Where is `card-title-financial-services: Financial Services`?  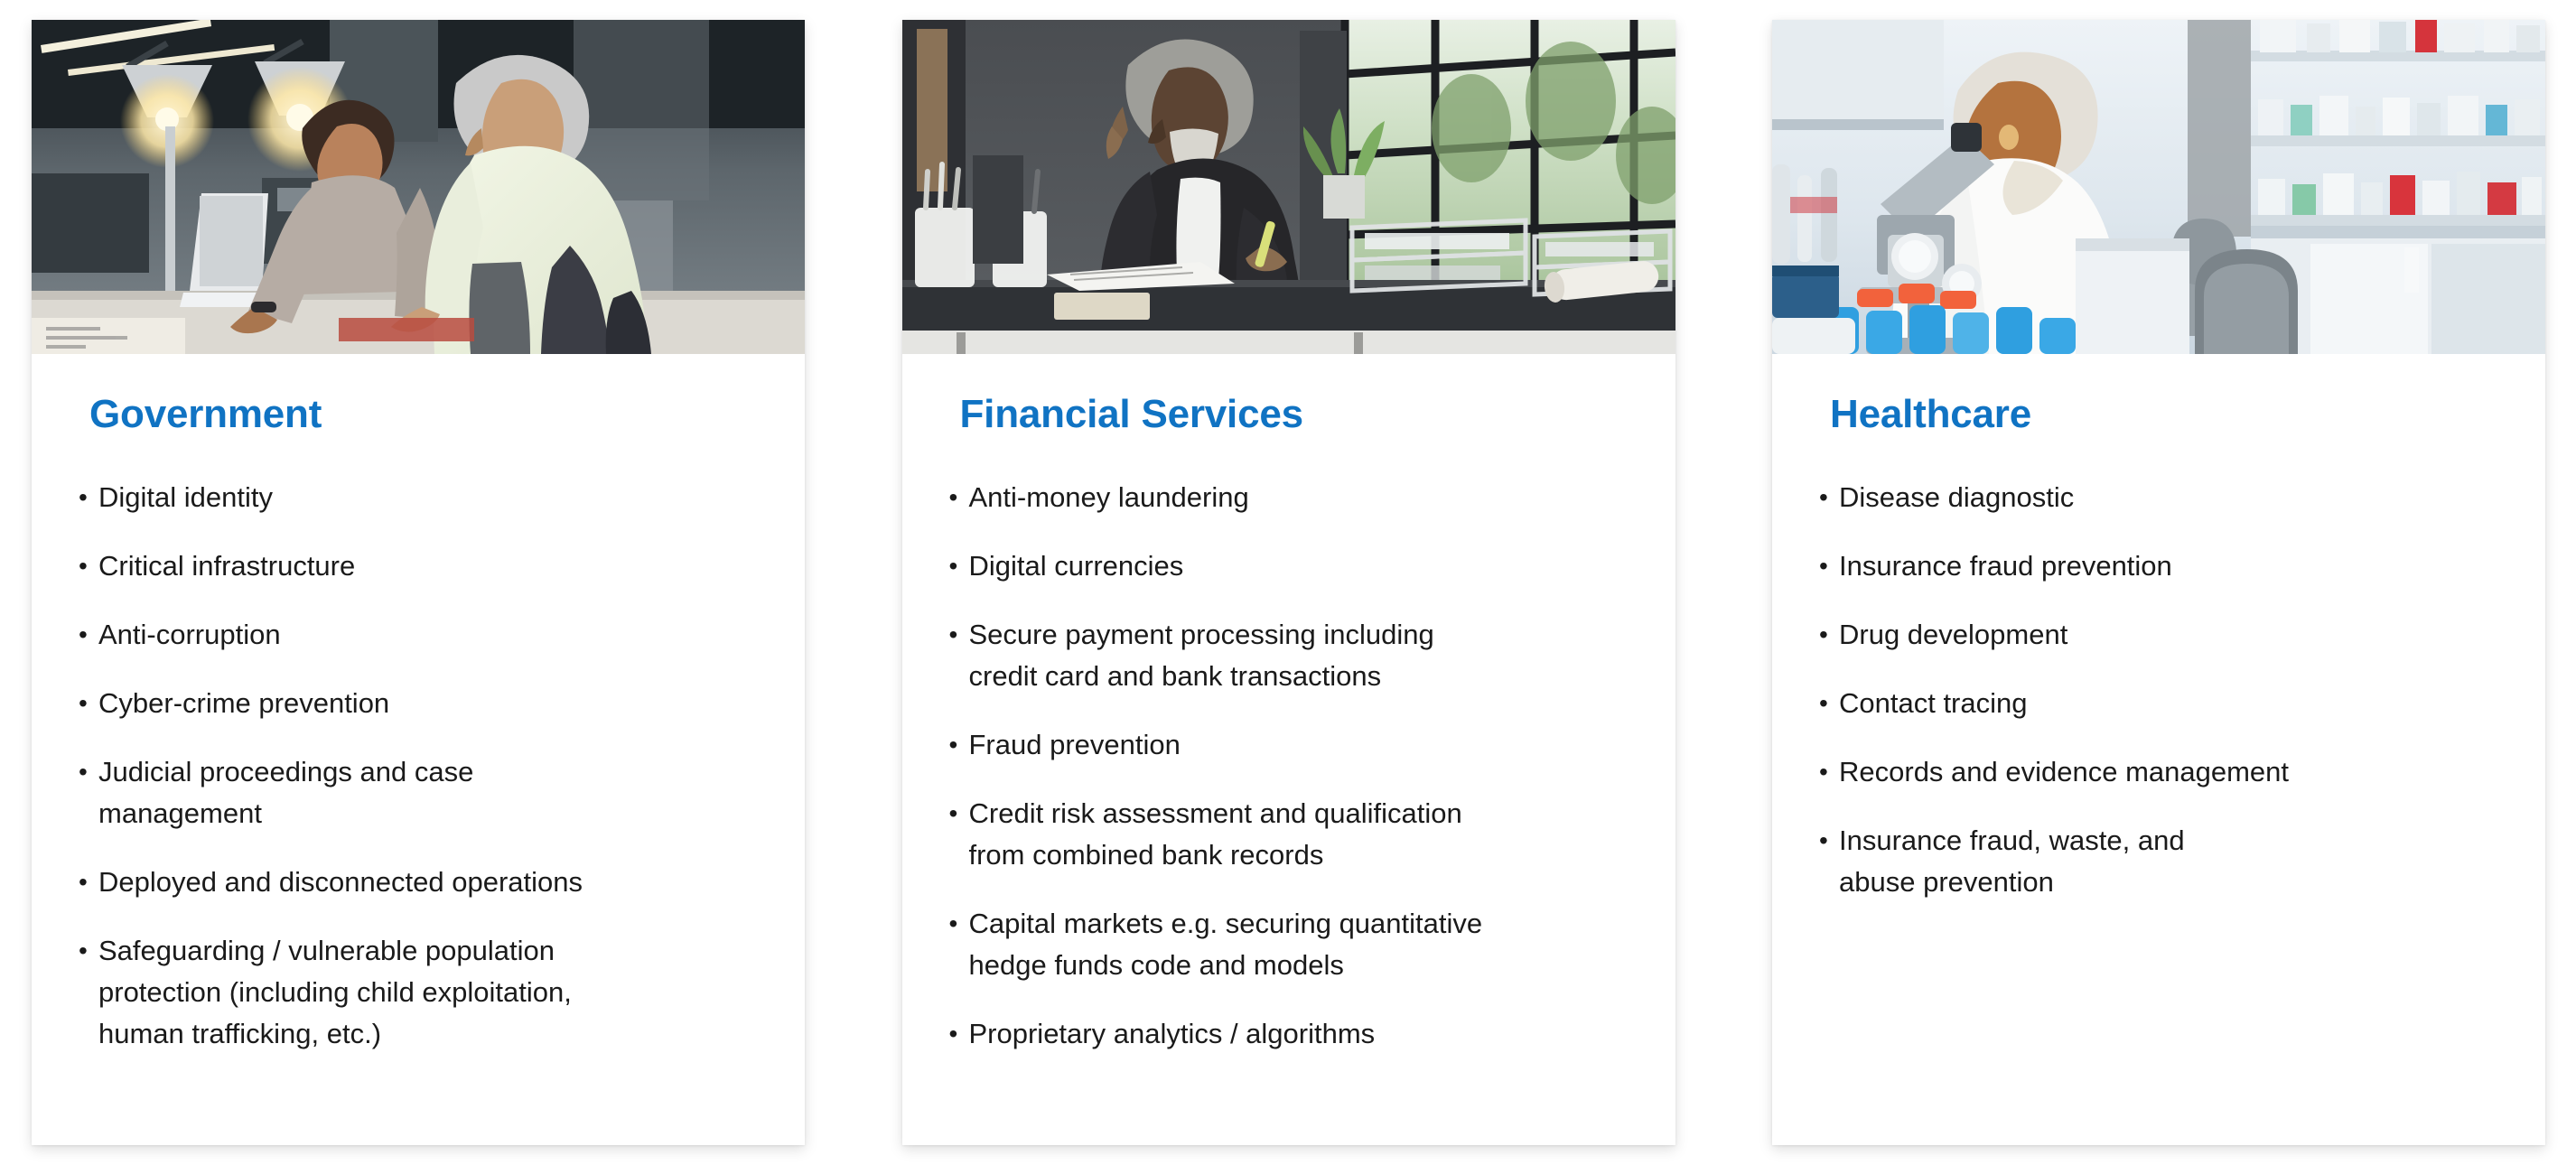
card-title-financial-services: Financial Services is located at coordinates (1131, 414).